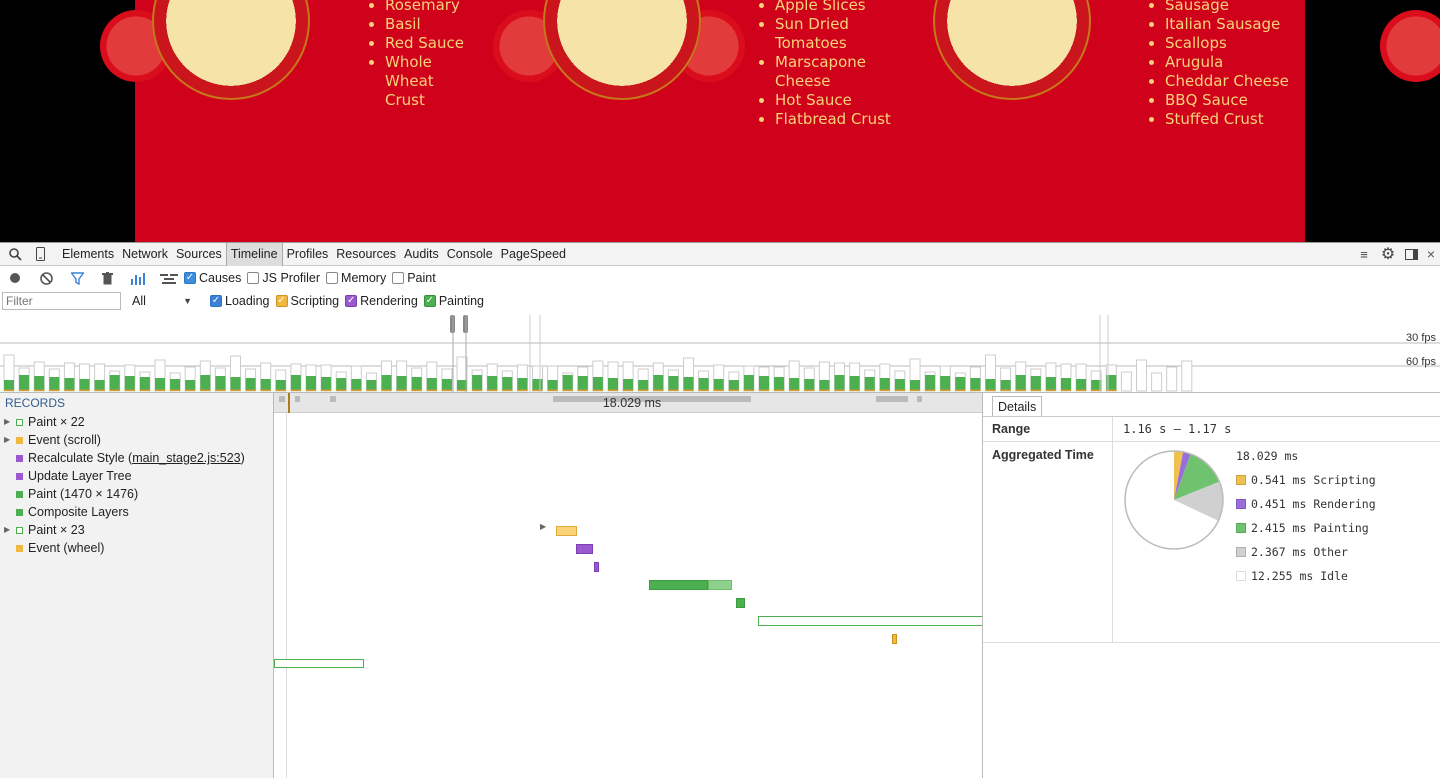 The width and height of the screenshot is (1440, 778). I want to click on record-source-link: main_stage2.js:523, so click(186, 458).